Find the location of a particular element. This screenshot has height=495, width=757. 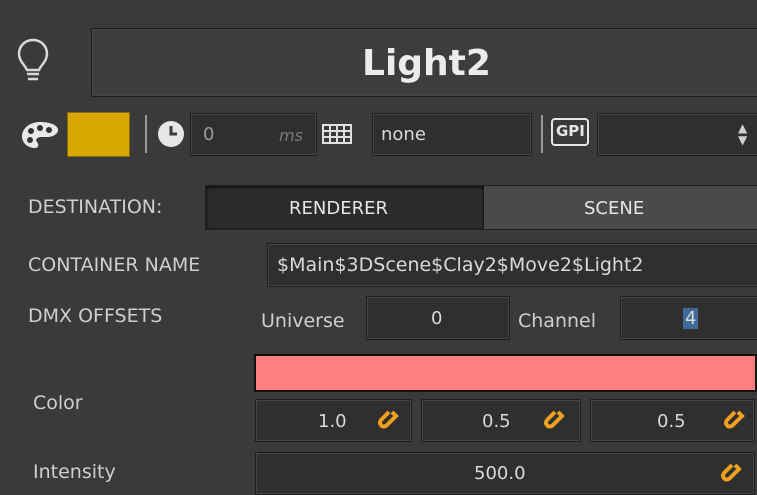

destination-segmented: RENDERER SCENE is located at coordinates (481, 207).